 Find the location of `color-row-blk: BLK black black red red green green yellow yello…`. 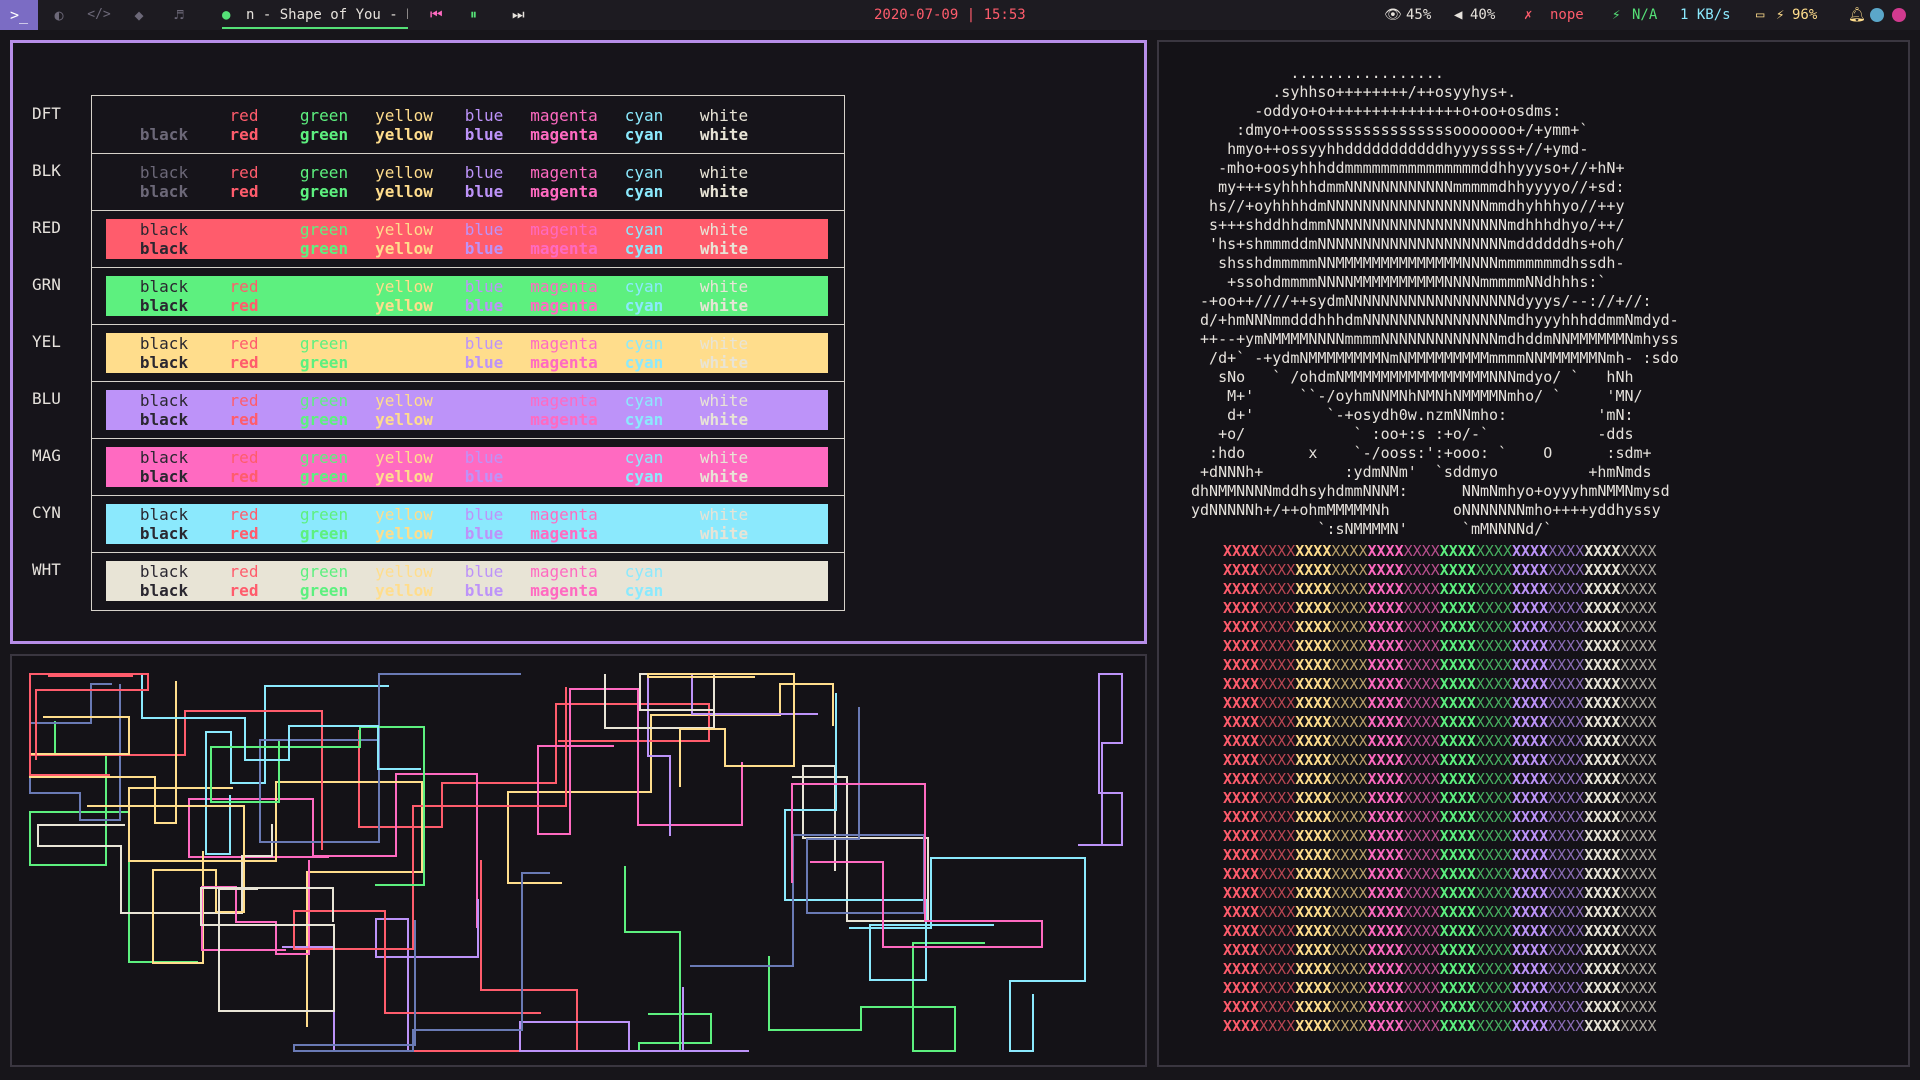

color-row-blk: BLK black black red red green green yellow yello… is located at coordinates (438, 181).